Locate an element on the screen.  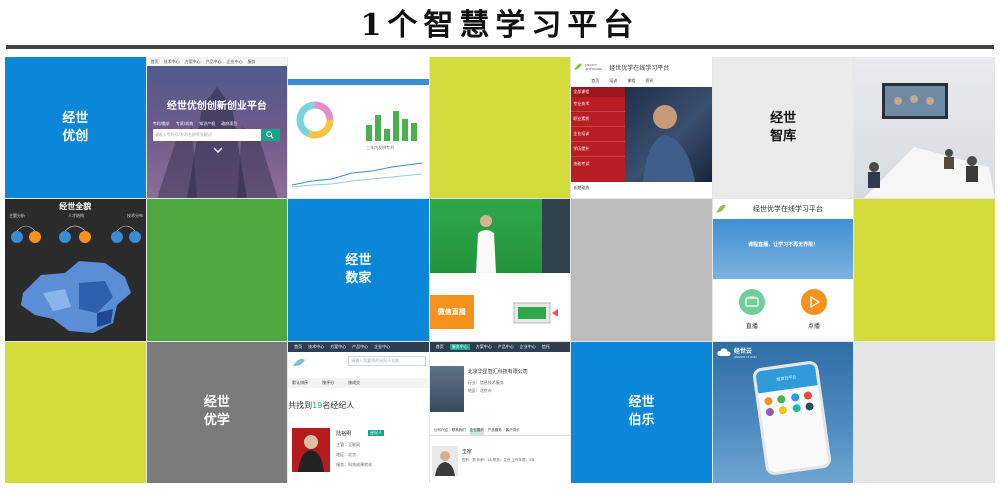
tile-jingshi-youchuang: 经世 优创 is located at coordinates (75, 128).